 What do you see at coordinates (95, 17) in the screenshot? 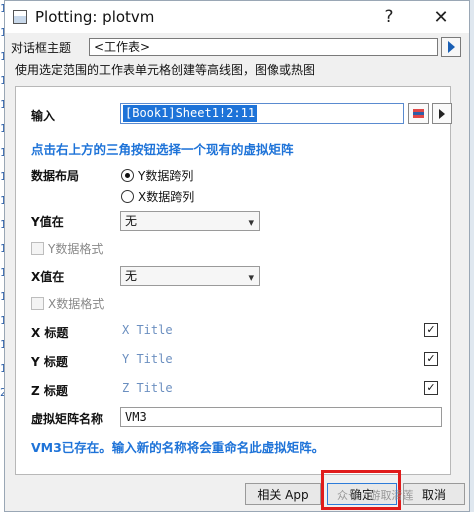
I see `window-title: Plotting: plotvm` at bounding box center [95, 17].